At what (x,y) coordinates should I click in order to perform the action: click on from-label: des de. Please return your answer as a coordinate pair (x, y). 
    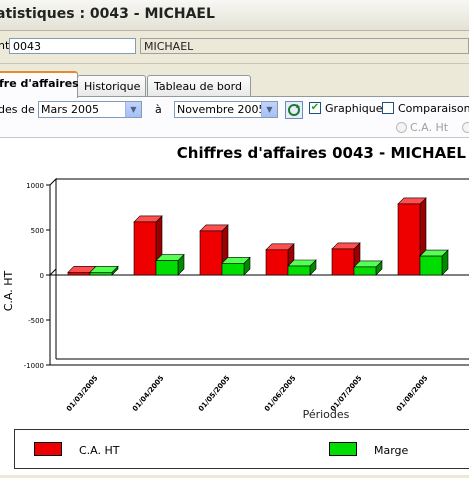
    Looking at the image, I should click on (17, 109).